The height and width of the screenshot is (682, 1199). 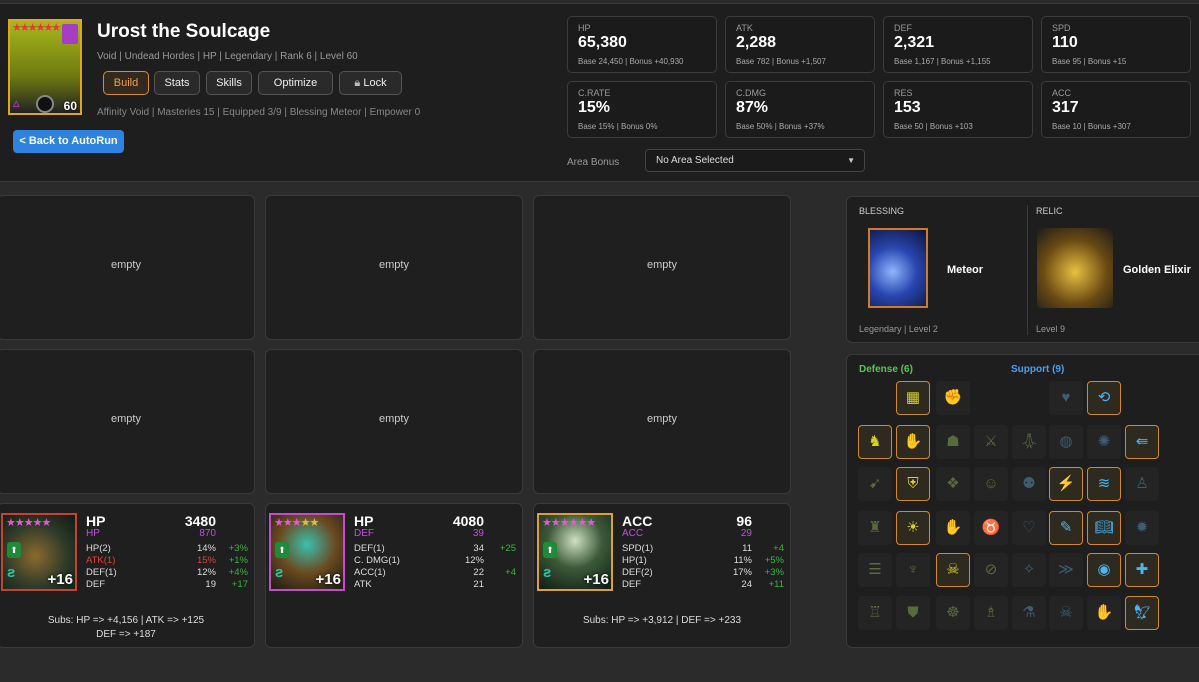 I want to click on substat-row: DEF(1) 12% +4%, so click(x=167, y=572).